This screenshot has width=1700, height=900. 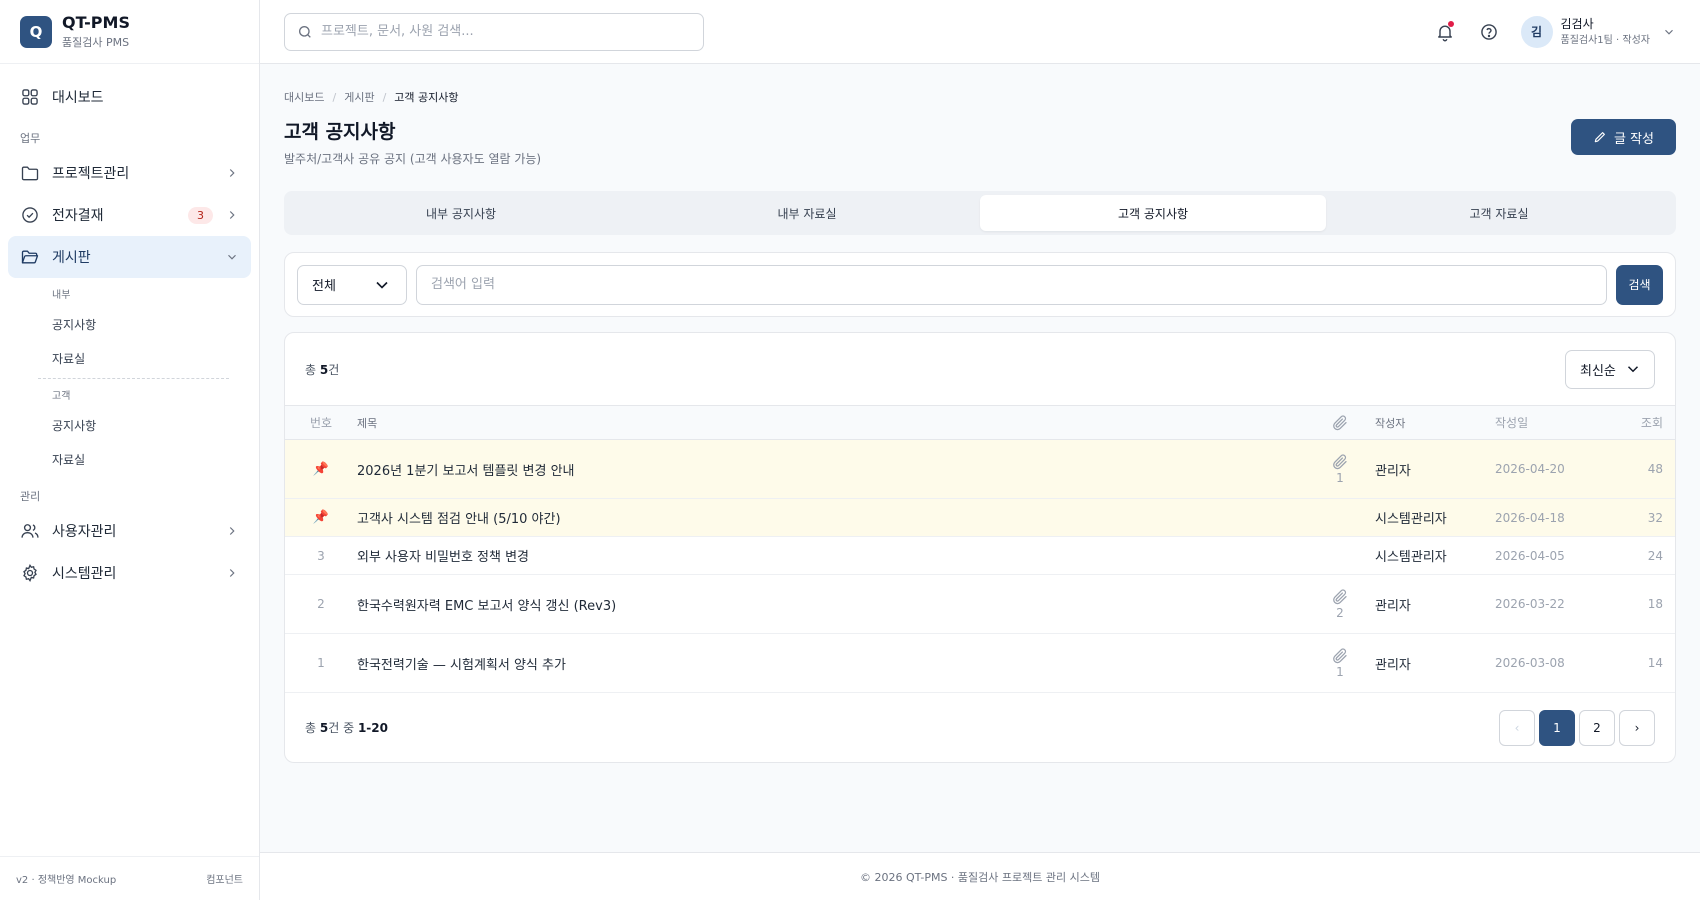 What do you see at coordinates (129, 215) in the screenshot?
I see `sidebar-item-approval: 전자결재 3` at bounding box center [129, 215].